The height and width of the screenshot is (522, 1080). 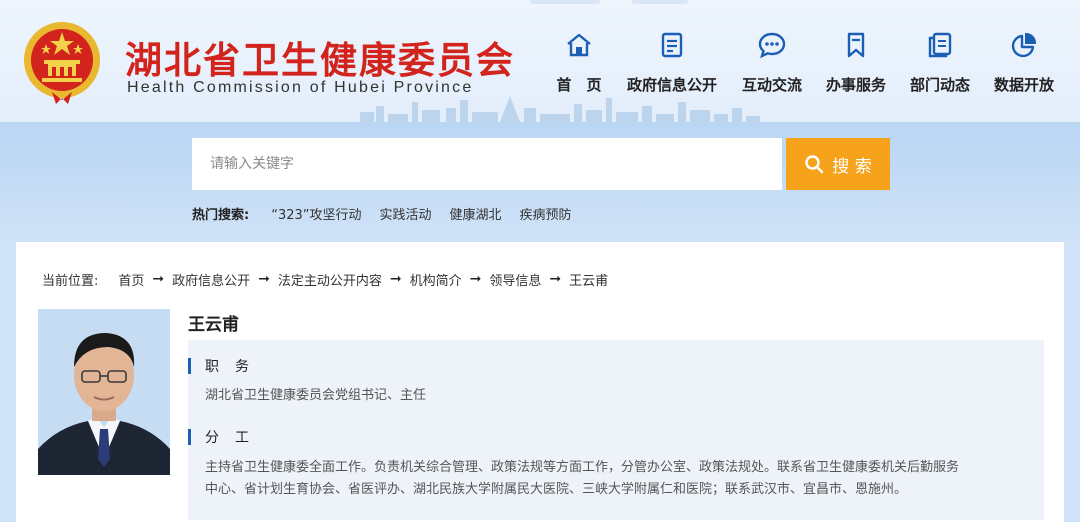 I want to click on nav-label-gov-info: 政府信息公开, so click(x=671, y=85).